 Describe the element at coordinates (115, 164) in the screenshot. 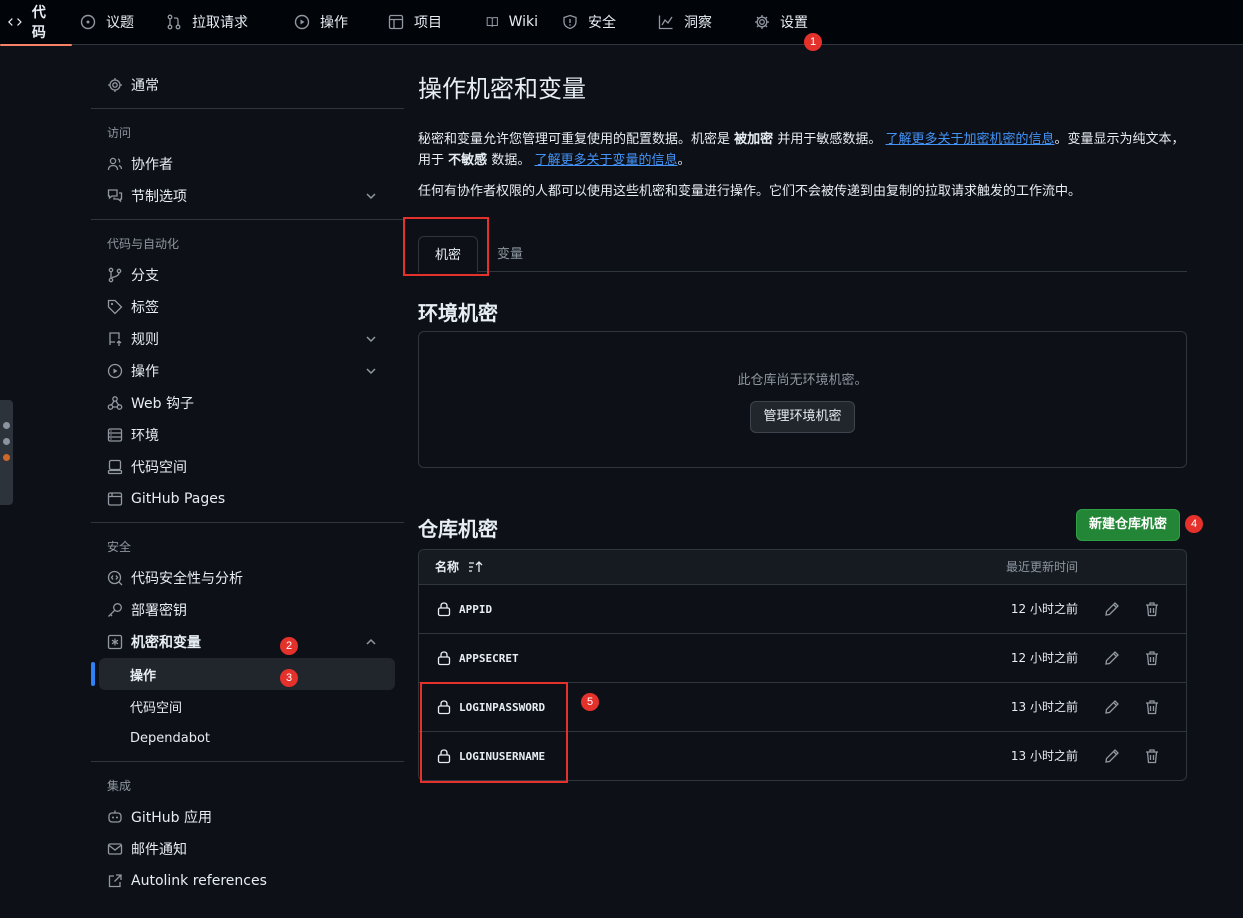

I see `people-icon` at that location.